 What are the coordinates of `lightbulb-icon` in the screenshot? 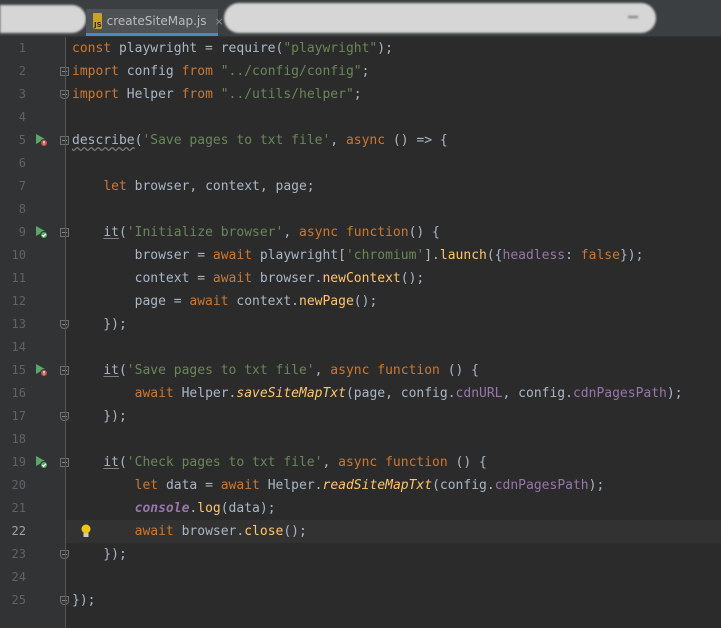 It's located at (86, 531).